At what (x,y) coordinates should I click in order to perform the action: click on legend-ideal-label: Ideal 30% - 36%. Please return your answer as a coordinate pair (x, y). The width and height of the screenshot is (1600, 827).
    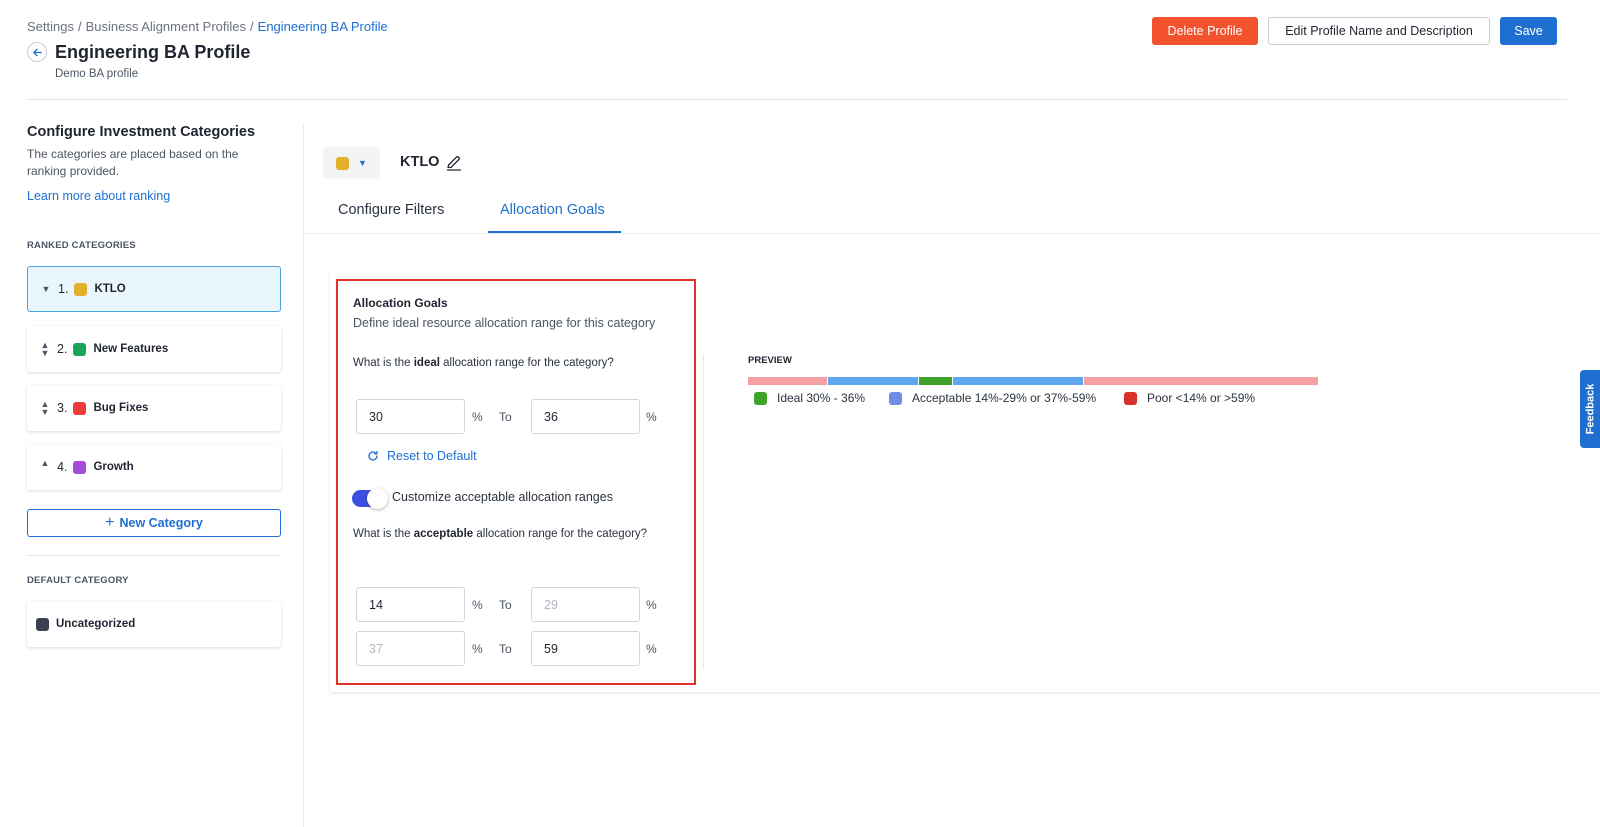
    Looking at the image, I should click on (821, 398).